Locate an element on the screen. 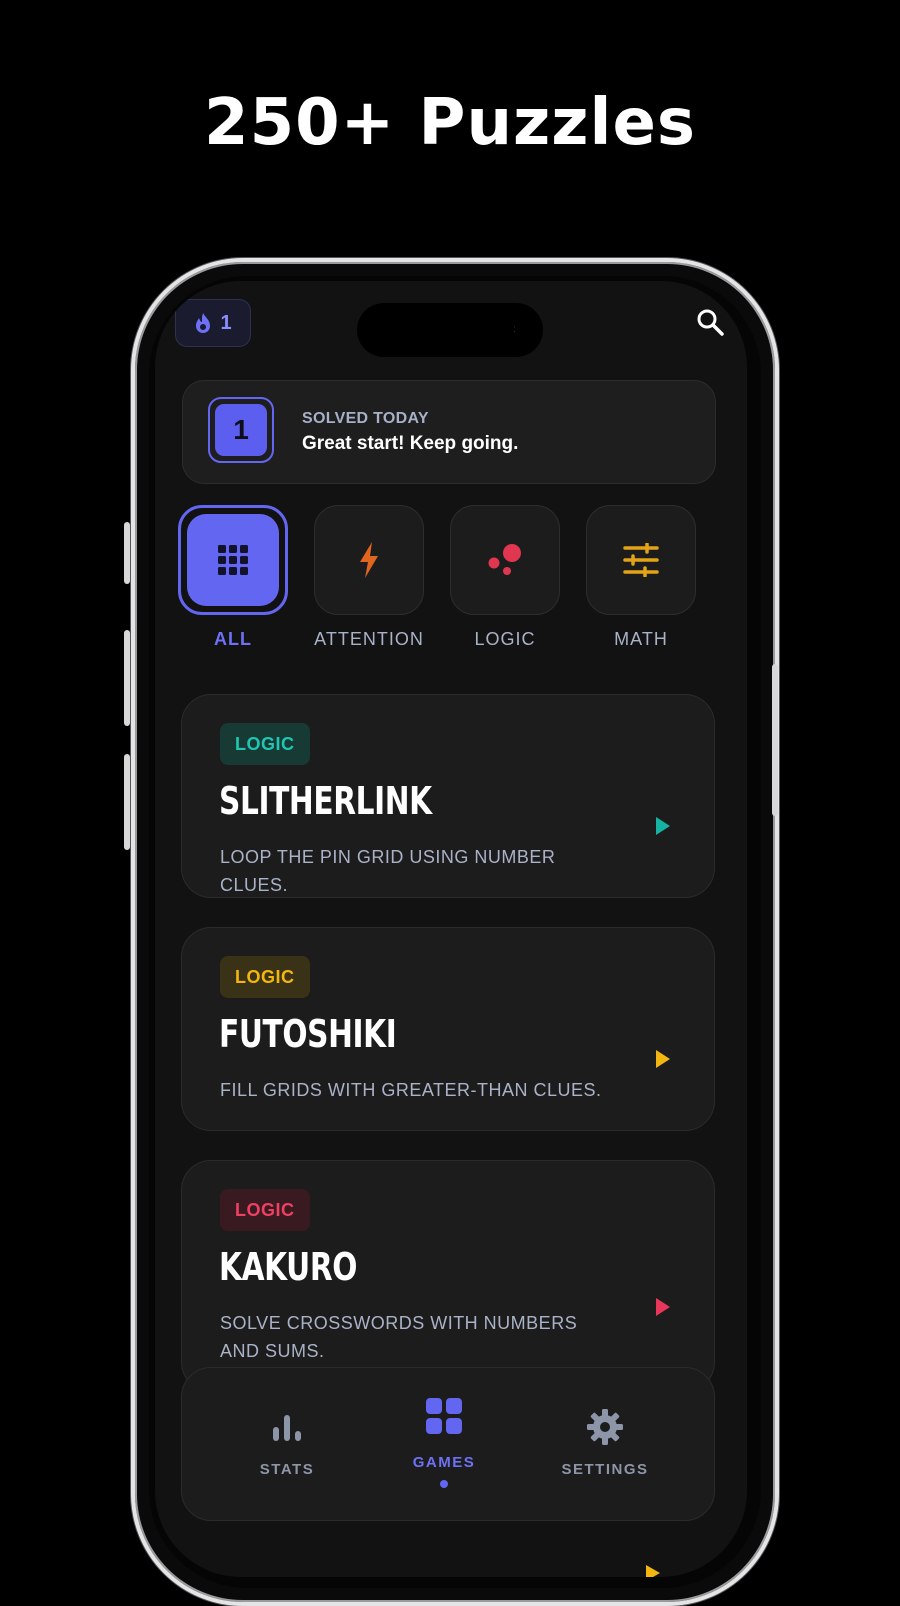 The image size is (900, 1606). tab-label: SETTINGS is located at coordinates (605, 1469).